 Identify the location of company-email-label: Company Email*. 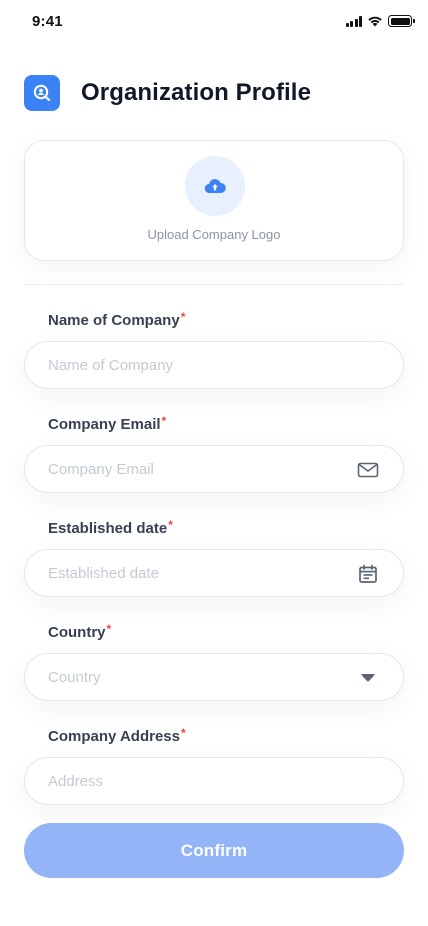
(107, 423).